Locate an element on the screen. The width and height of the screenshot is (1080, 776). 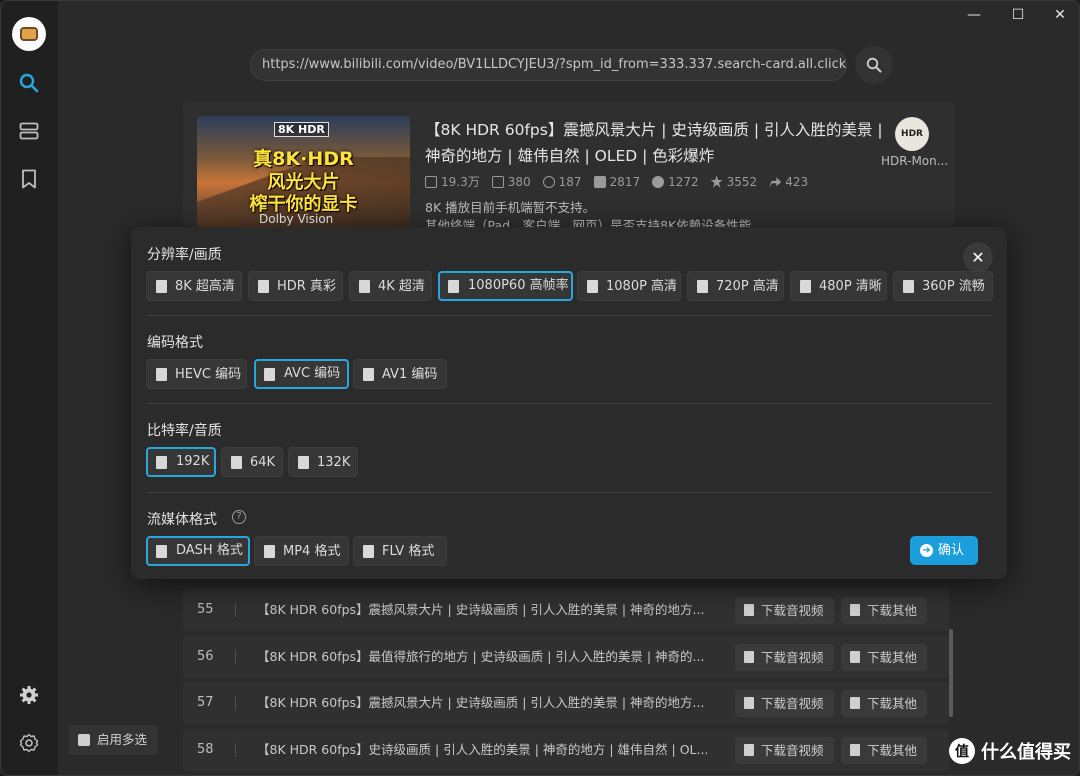
search-icon is located at coordinates (874, 65).